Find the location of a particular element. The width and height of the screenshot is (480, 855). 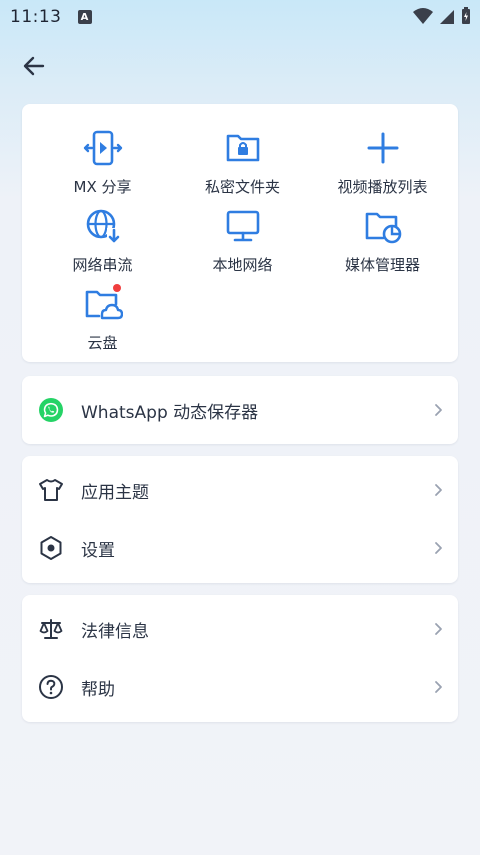

folder-chart-icon is located at coordinates (383, 226).